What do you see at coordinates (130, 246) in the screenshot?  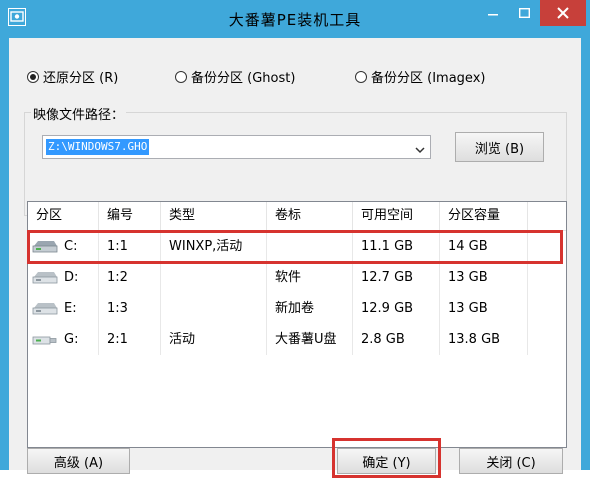 I see `cell-number: 1:1` at bounding box center [130, 246].